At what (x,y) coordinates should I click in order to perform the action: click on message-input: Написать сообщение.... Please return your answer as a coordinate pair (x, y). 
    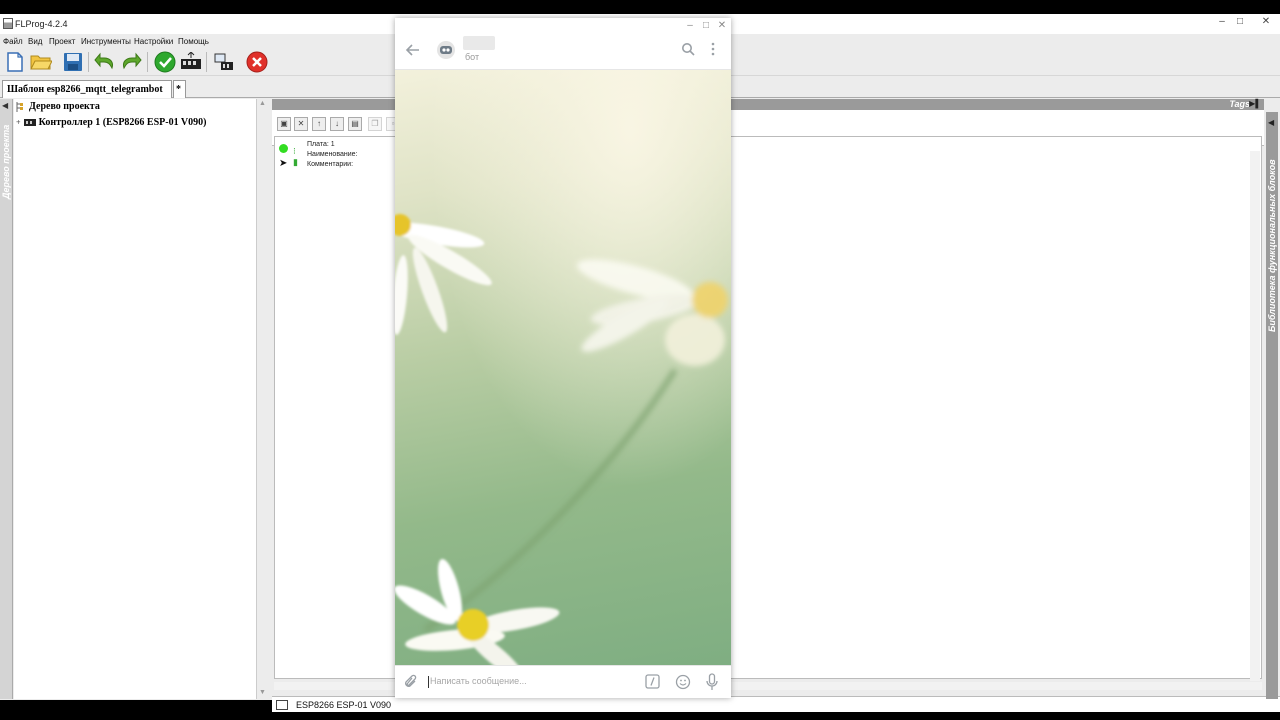
    Looking at the image, I should click on (478, 681).